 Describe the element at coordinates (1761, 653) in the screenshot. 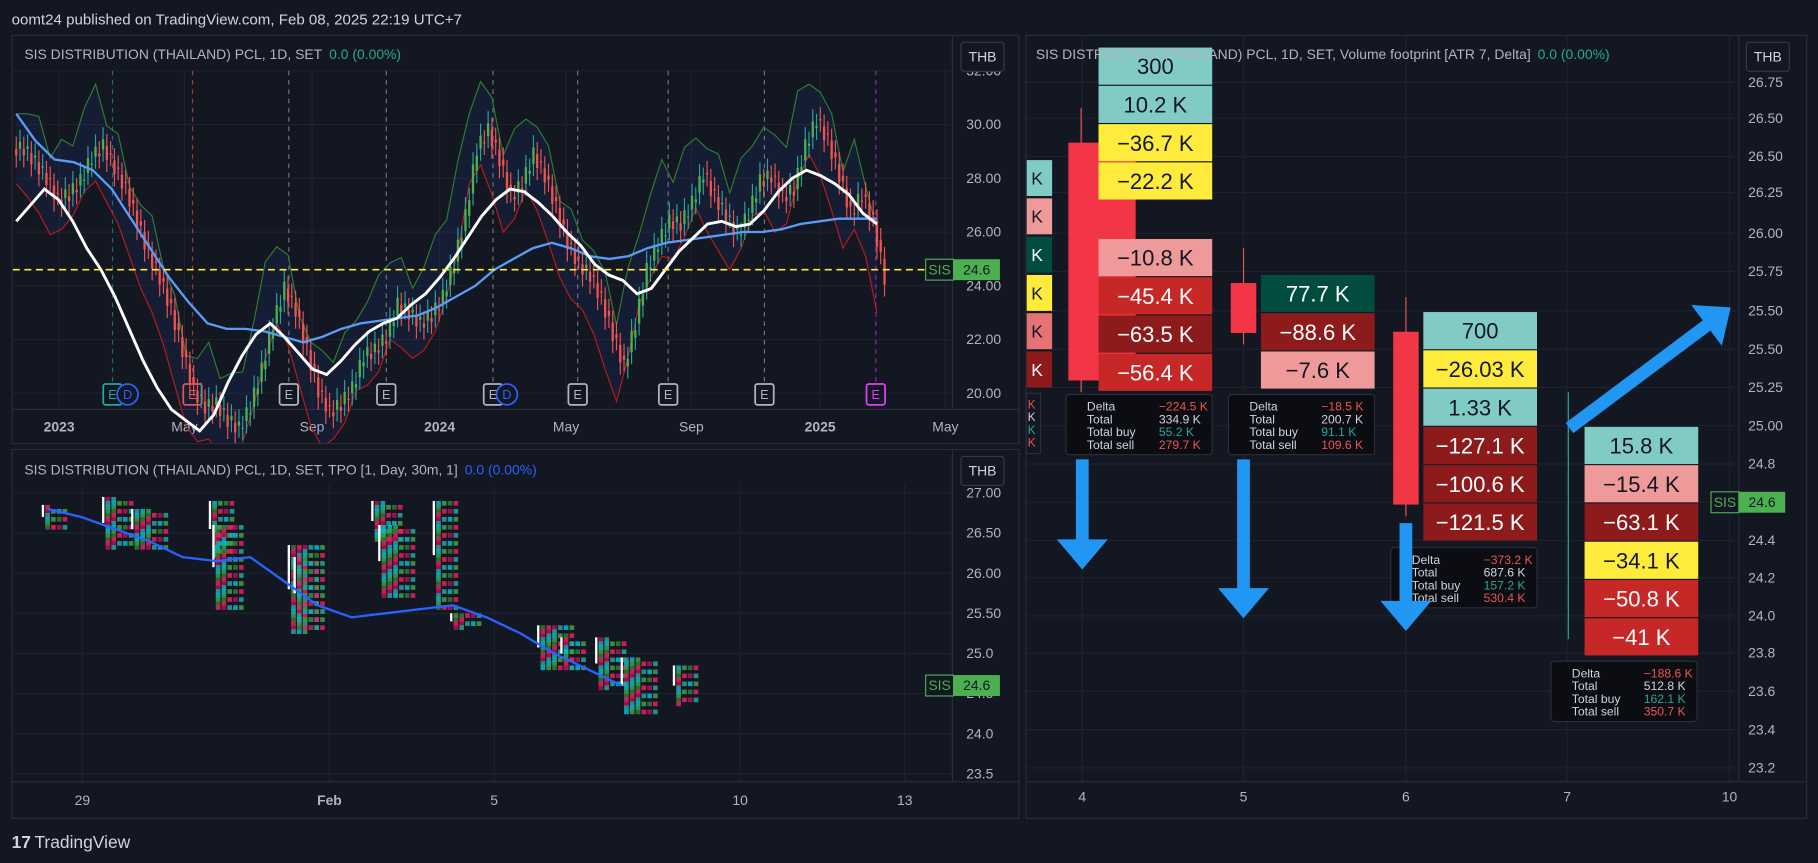

I see `y-tick-label: 23.8` at that location.